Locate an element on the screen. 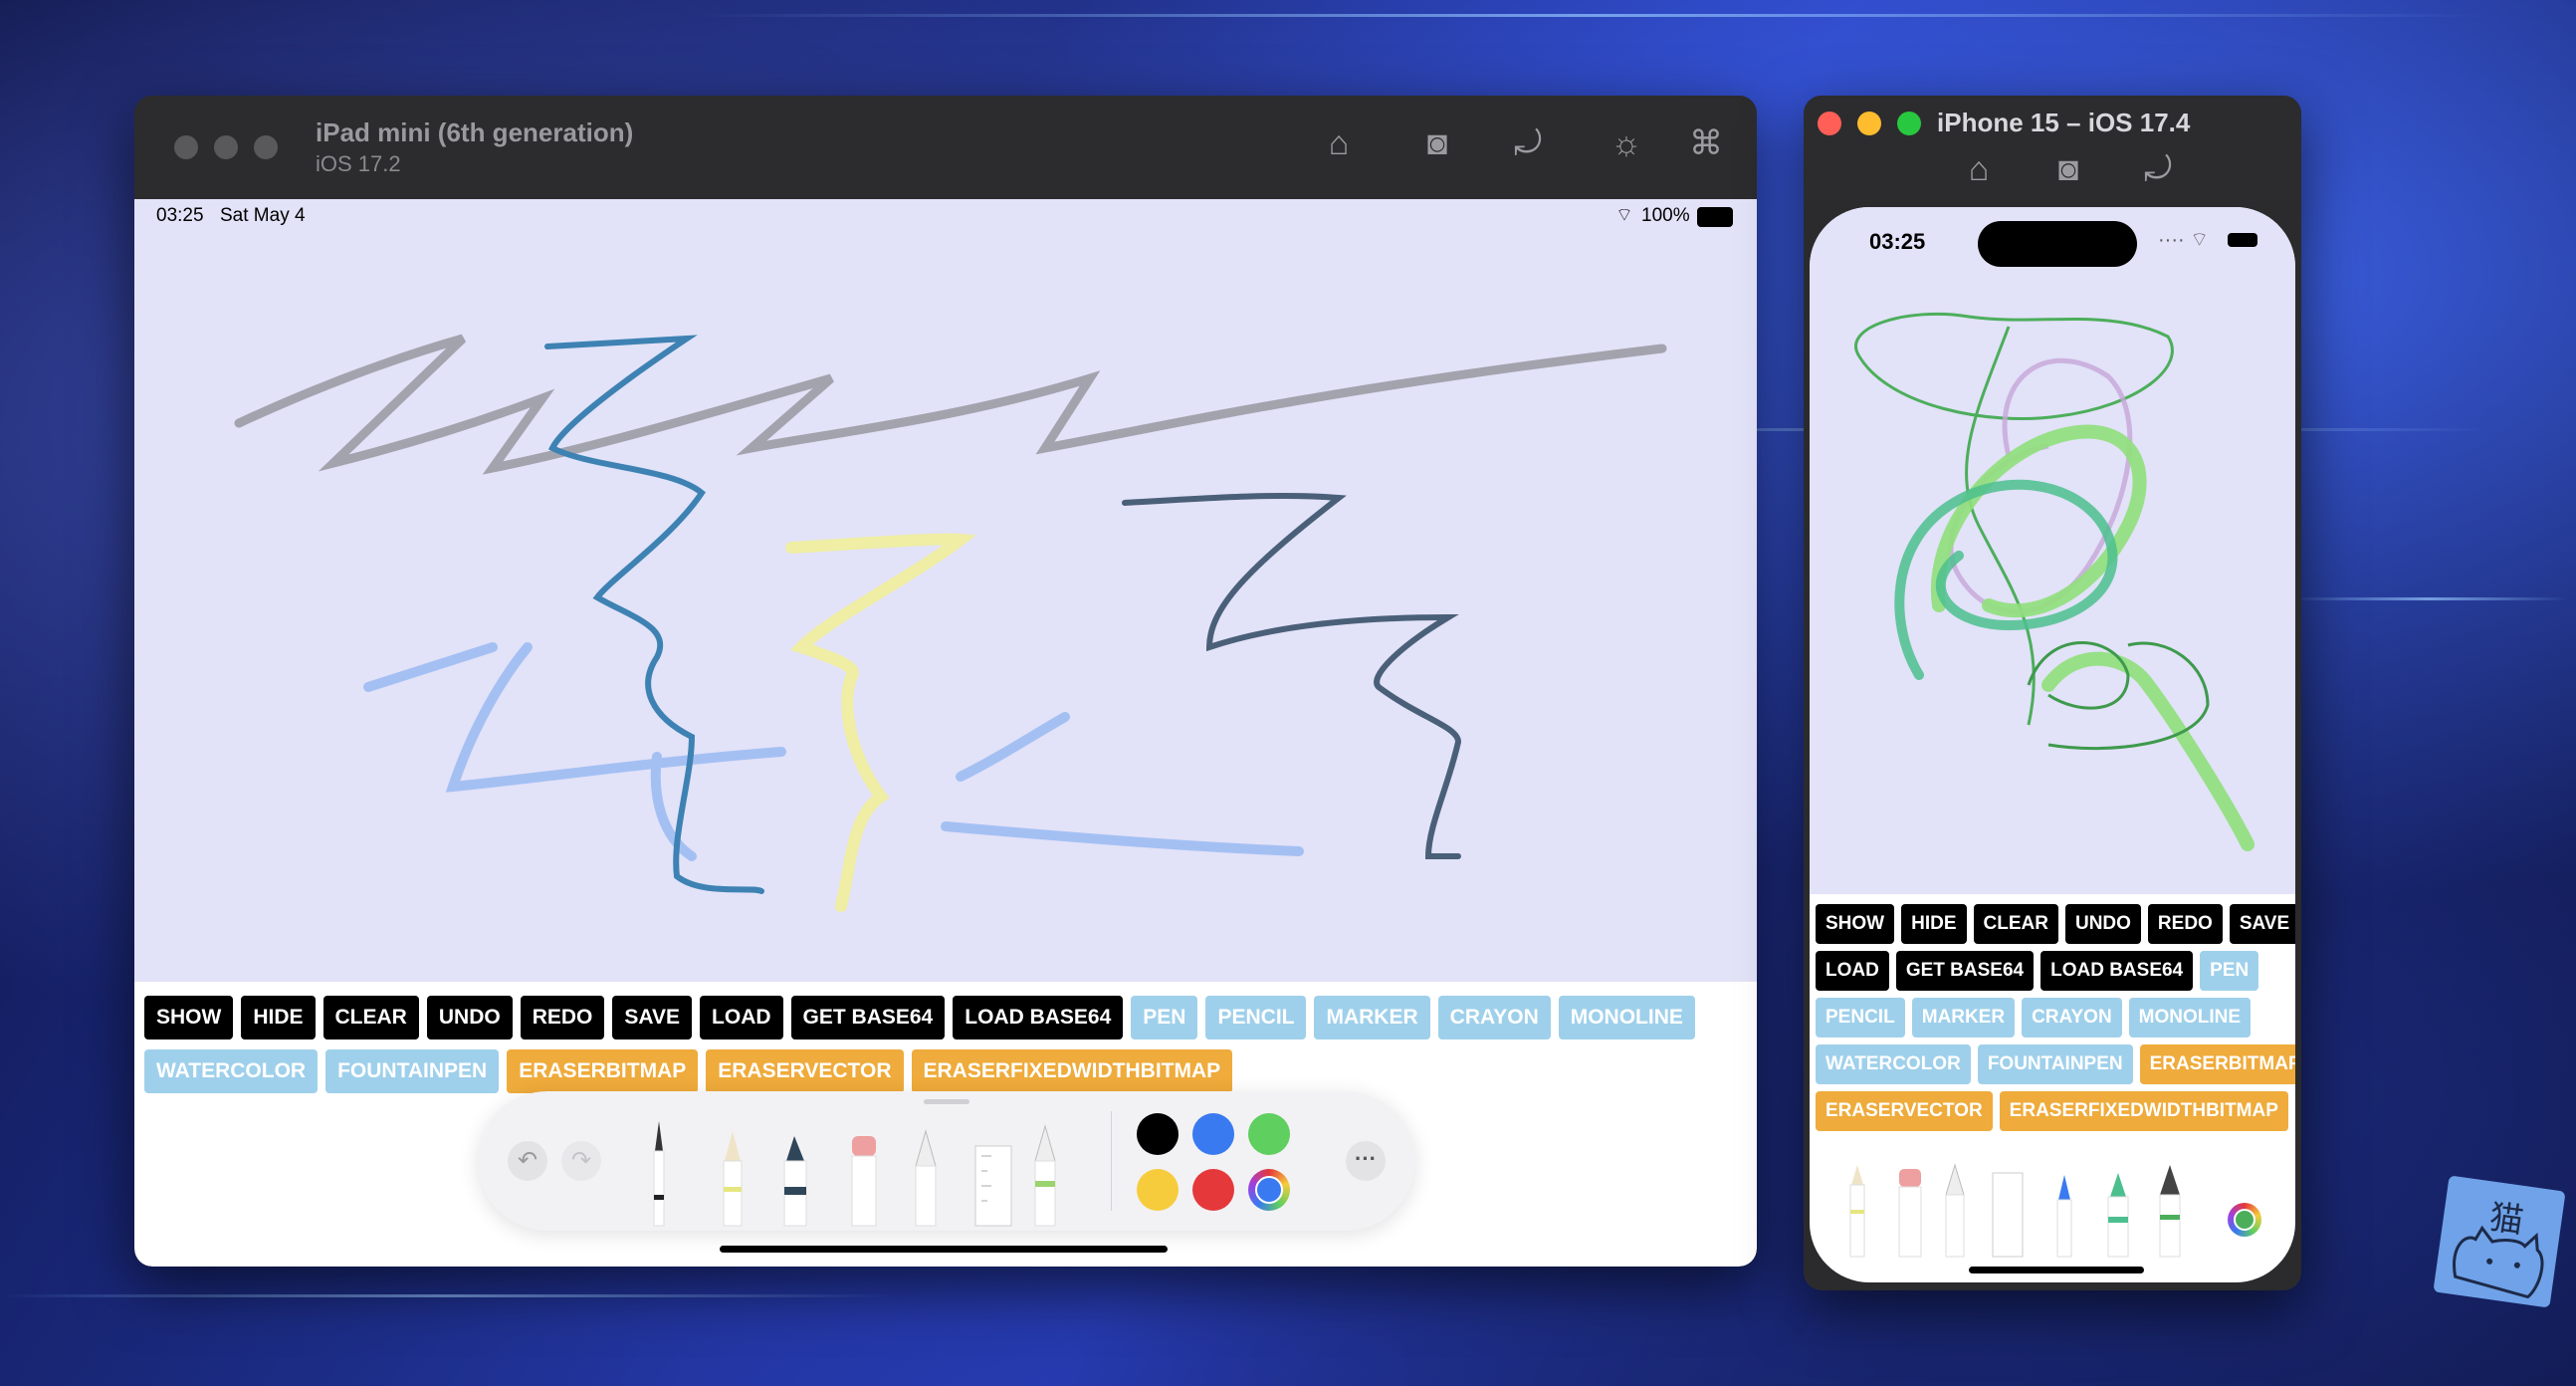  window-title: iPad mini (6th generation) is located at coordinates (475, 132).